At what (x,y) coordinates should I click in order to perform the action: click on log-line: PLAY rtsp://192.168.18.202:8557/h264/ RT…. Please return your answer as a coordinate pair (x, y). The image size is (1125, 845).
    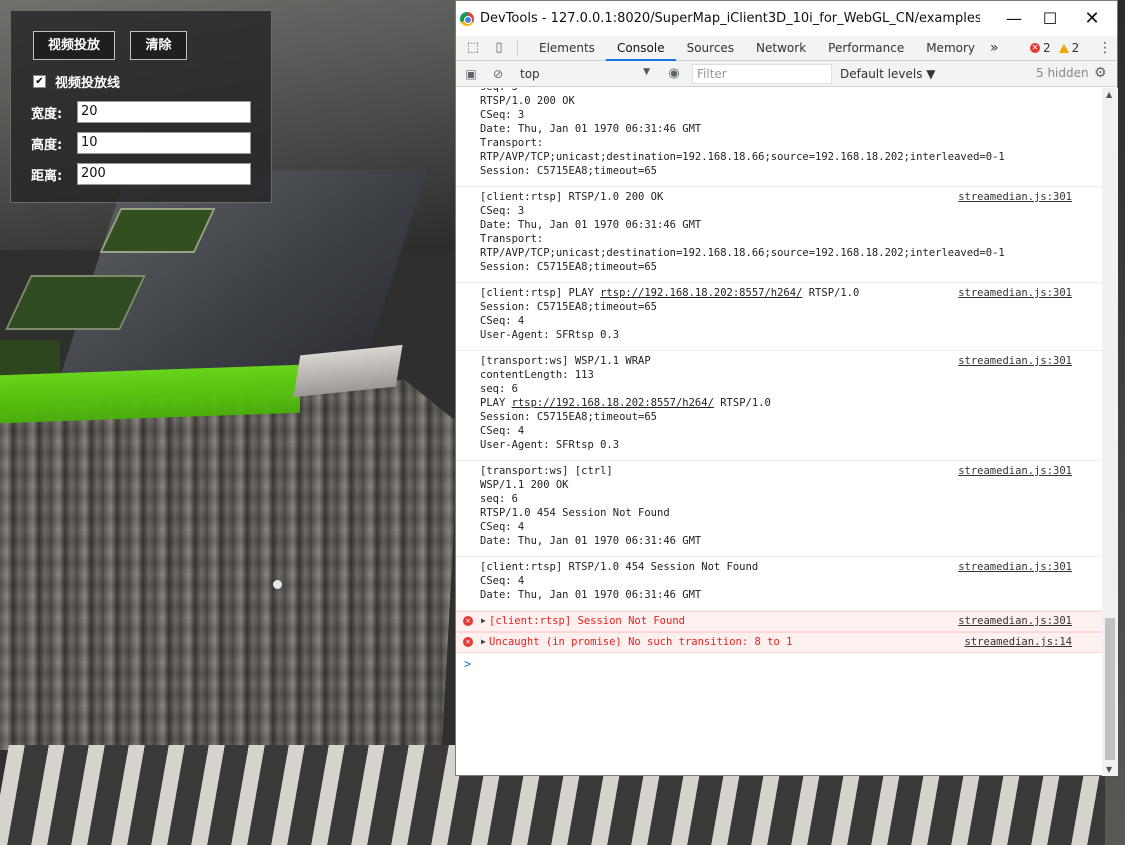
    Looking at the image, I should click on (625, 403).